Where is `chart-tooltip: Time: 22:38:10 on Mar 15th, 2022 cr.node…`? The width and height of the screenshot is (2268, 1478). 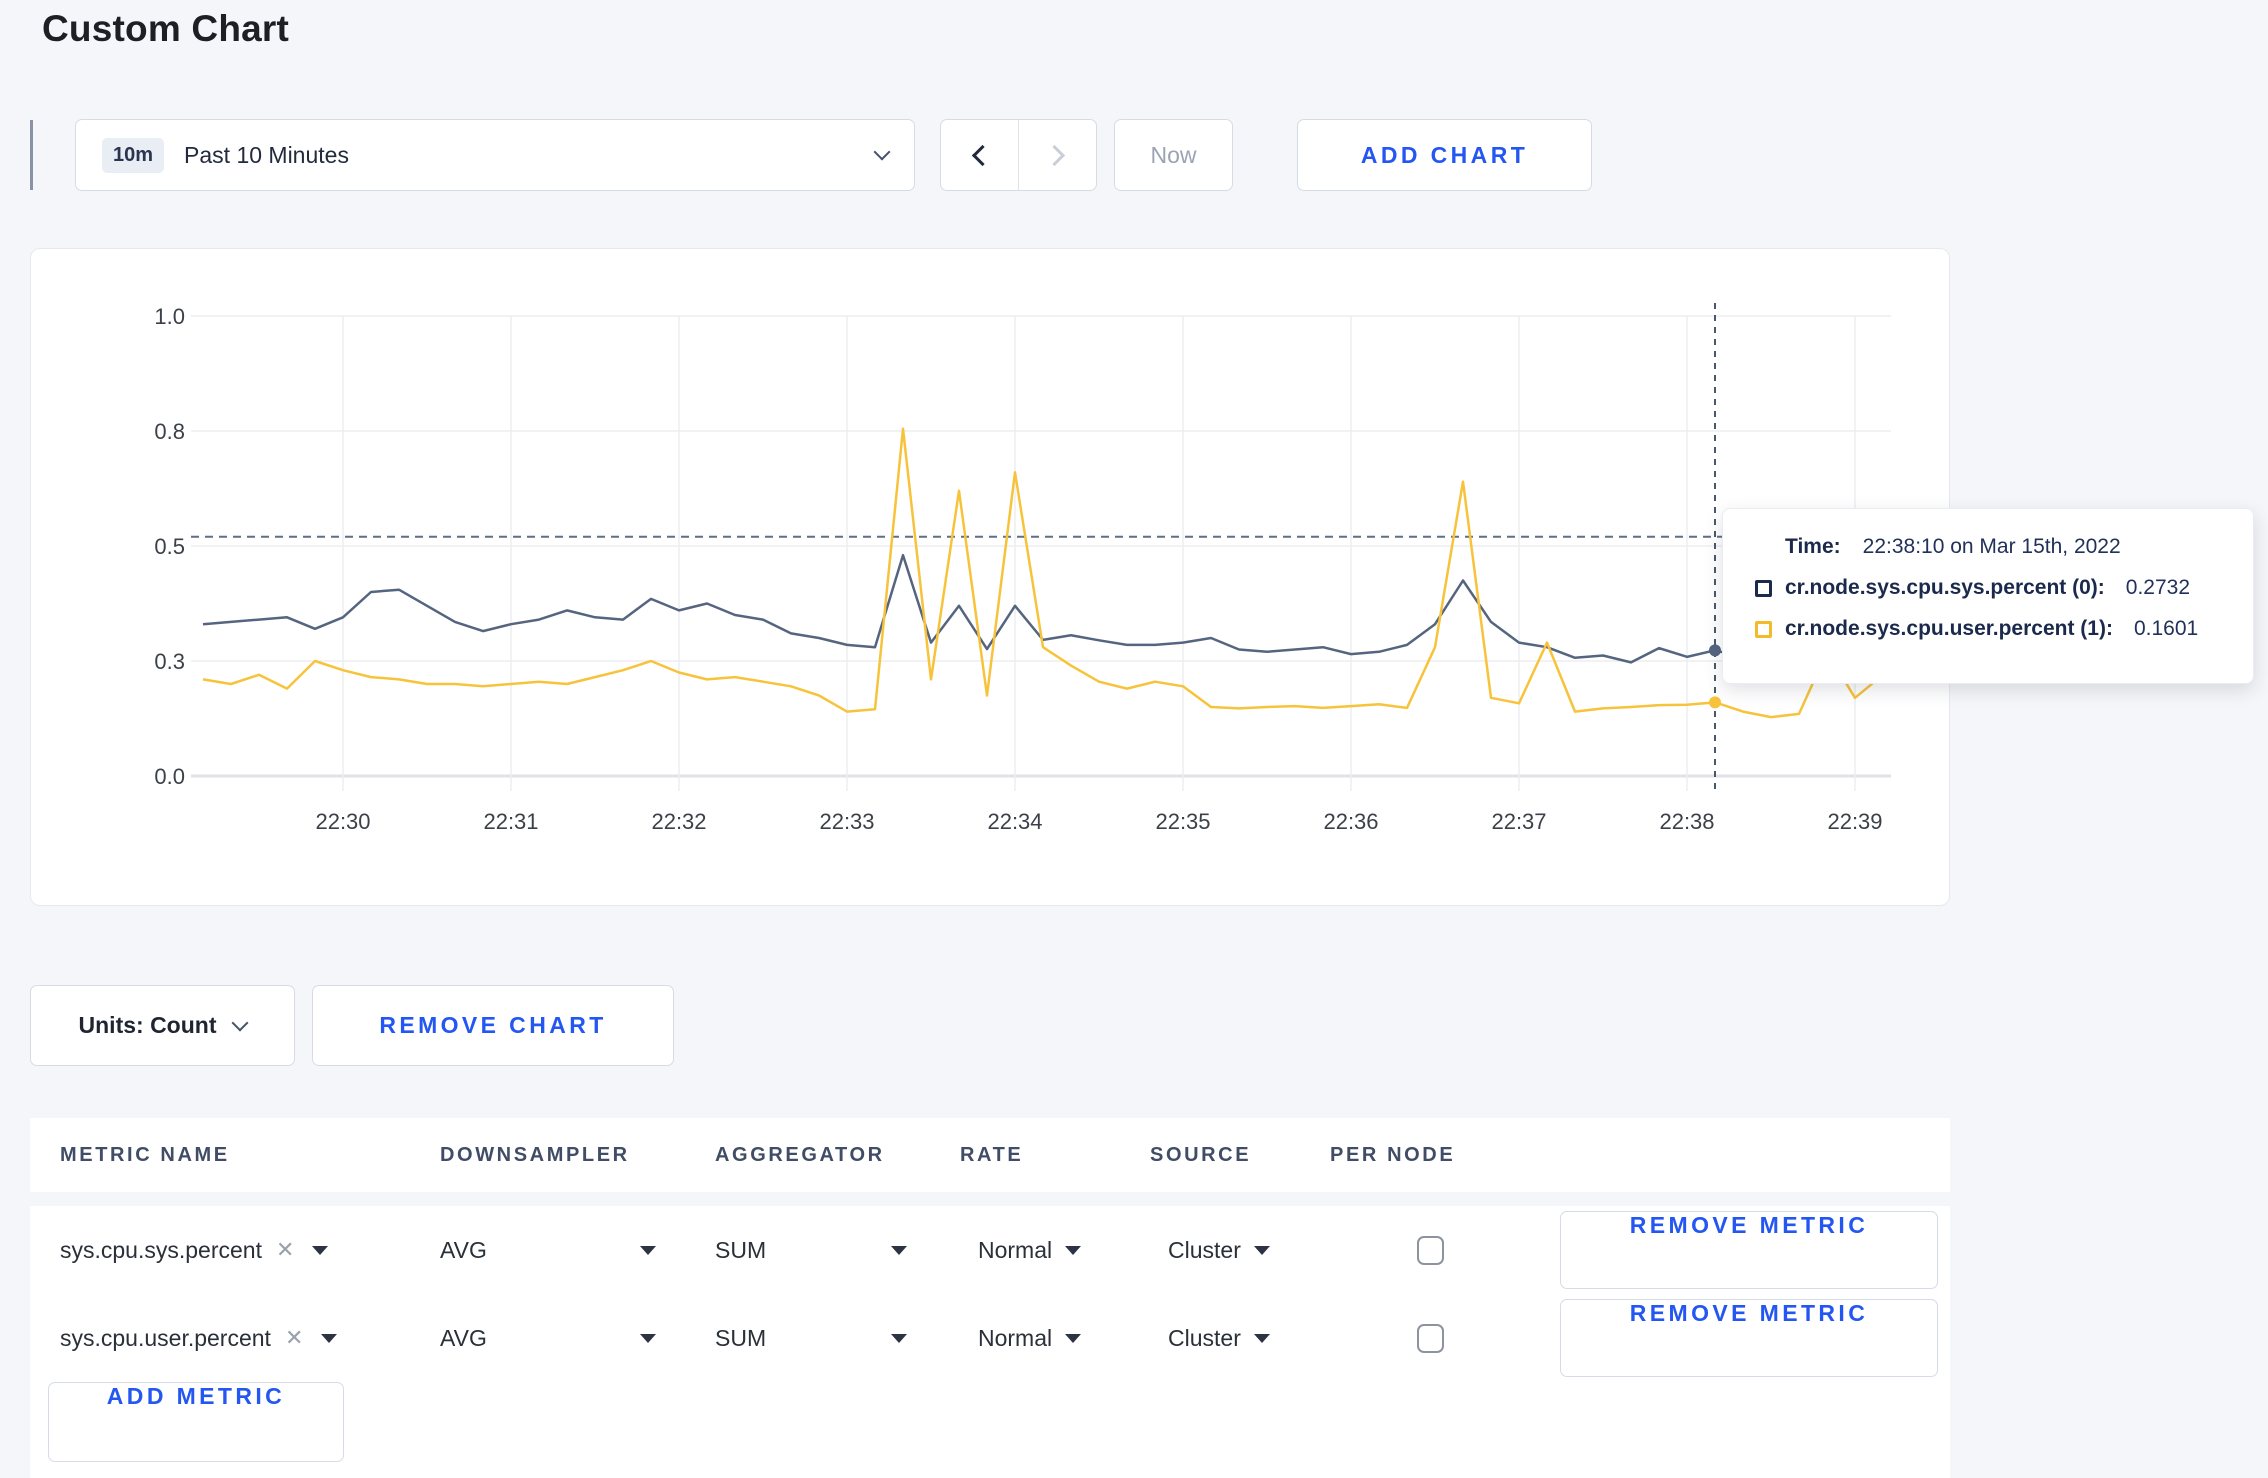 chart-tooltip: Time: 22:38:10 on Mar 15th, 2022 cr.node… is located at coordinates (1988, 596).